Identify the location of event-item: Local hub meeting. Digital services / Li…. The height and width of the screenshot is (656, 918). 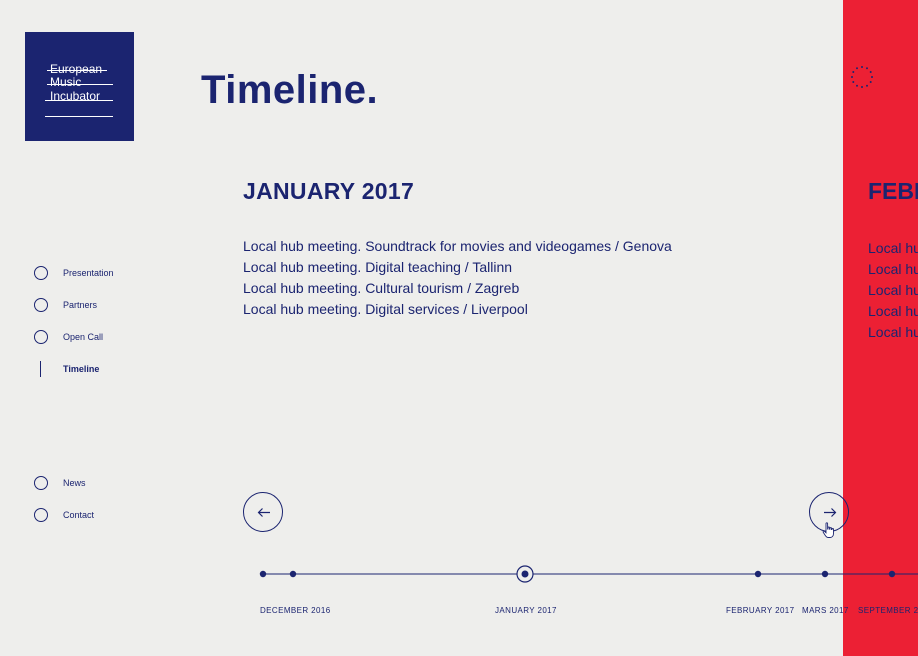
(385, 309).